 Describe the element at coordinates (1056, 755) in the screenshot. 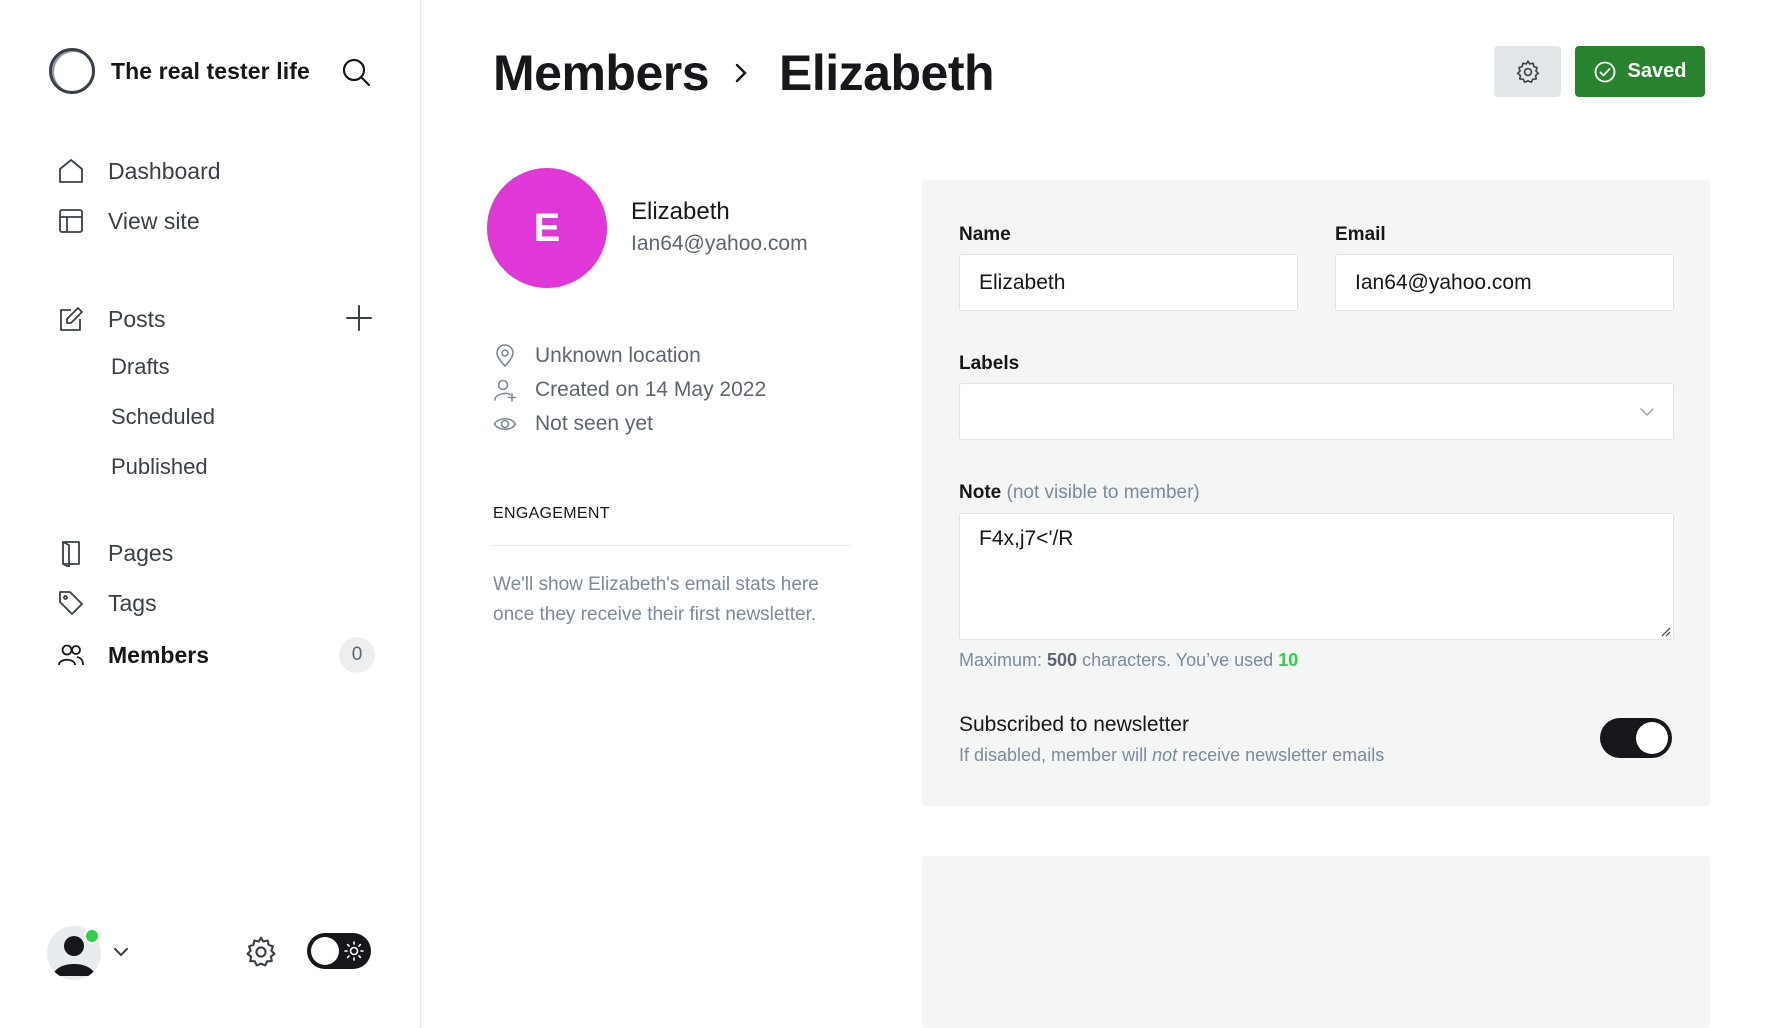

I see `newsletter-desc-prefix: If disabled, member will` at that location.